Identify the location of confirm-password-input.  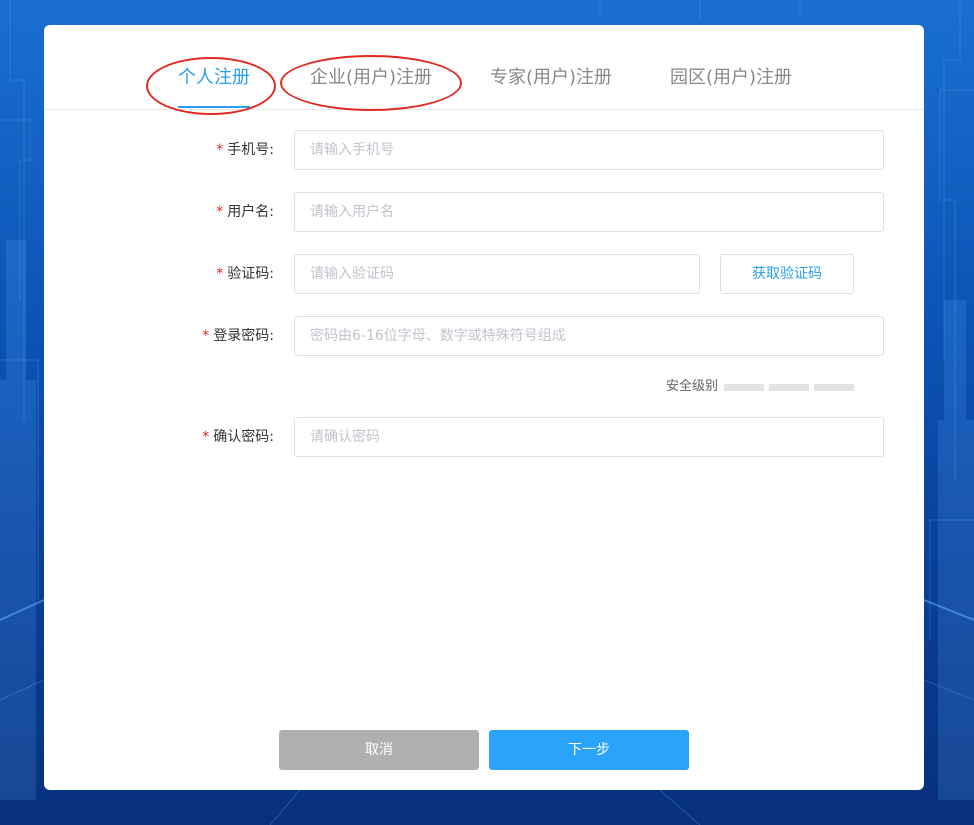
(589, 437).